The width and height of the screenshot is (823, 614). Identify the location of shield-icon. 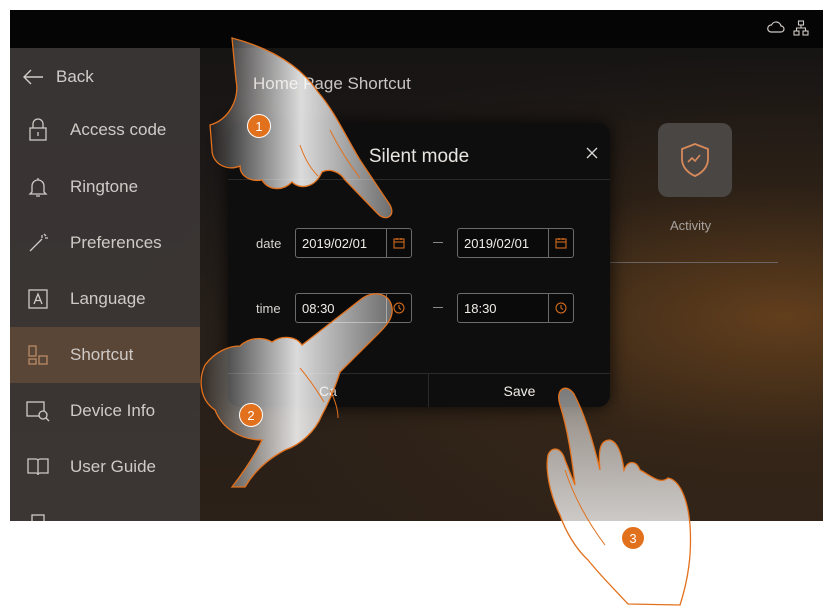
(695, 160).